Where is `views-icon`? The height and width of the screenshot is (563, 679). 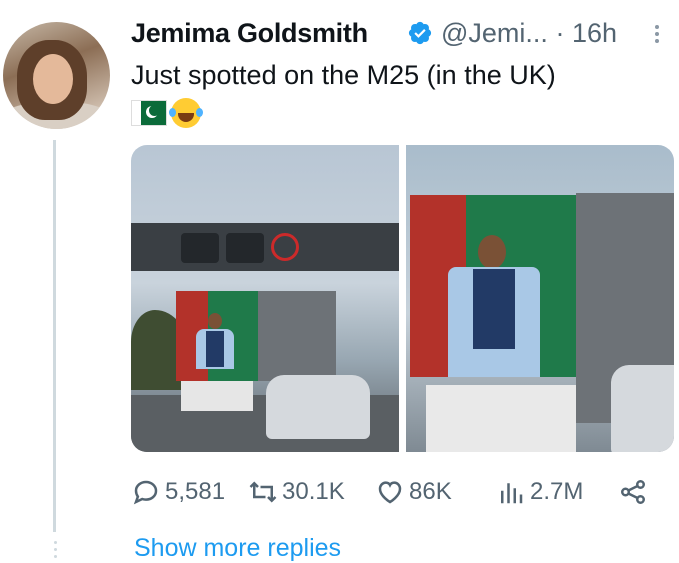
views-icon is located at coordinates (512, 493).